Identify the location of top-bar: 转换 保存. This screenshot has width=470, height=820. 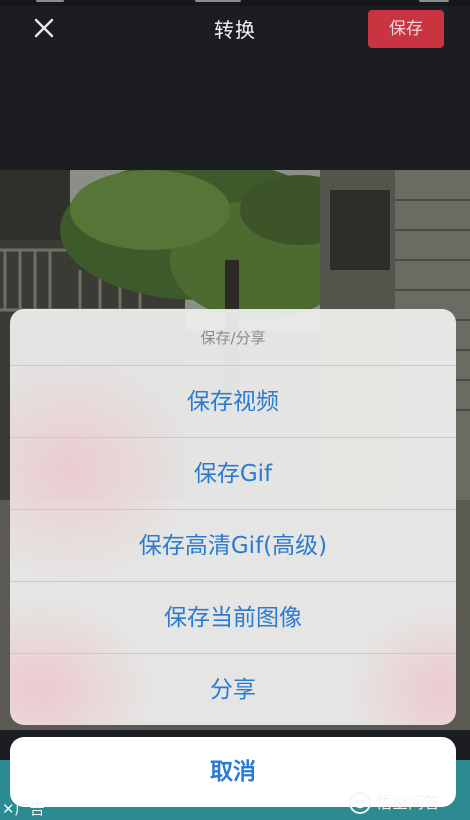
(235, 30).